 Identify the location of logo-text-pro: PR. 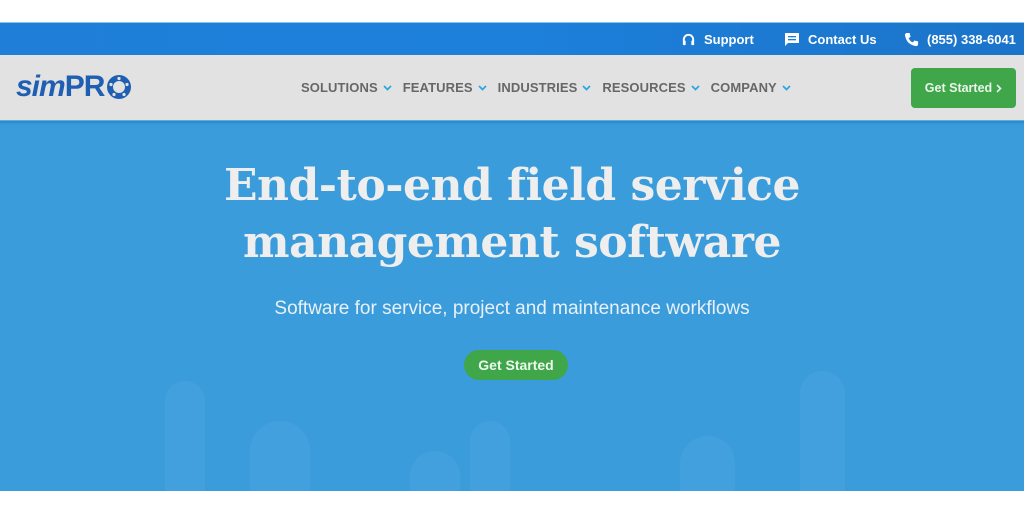
(85, 86).